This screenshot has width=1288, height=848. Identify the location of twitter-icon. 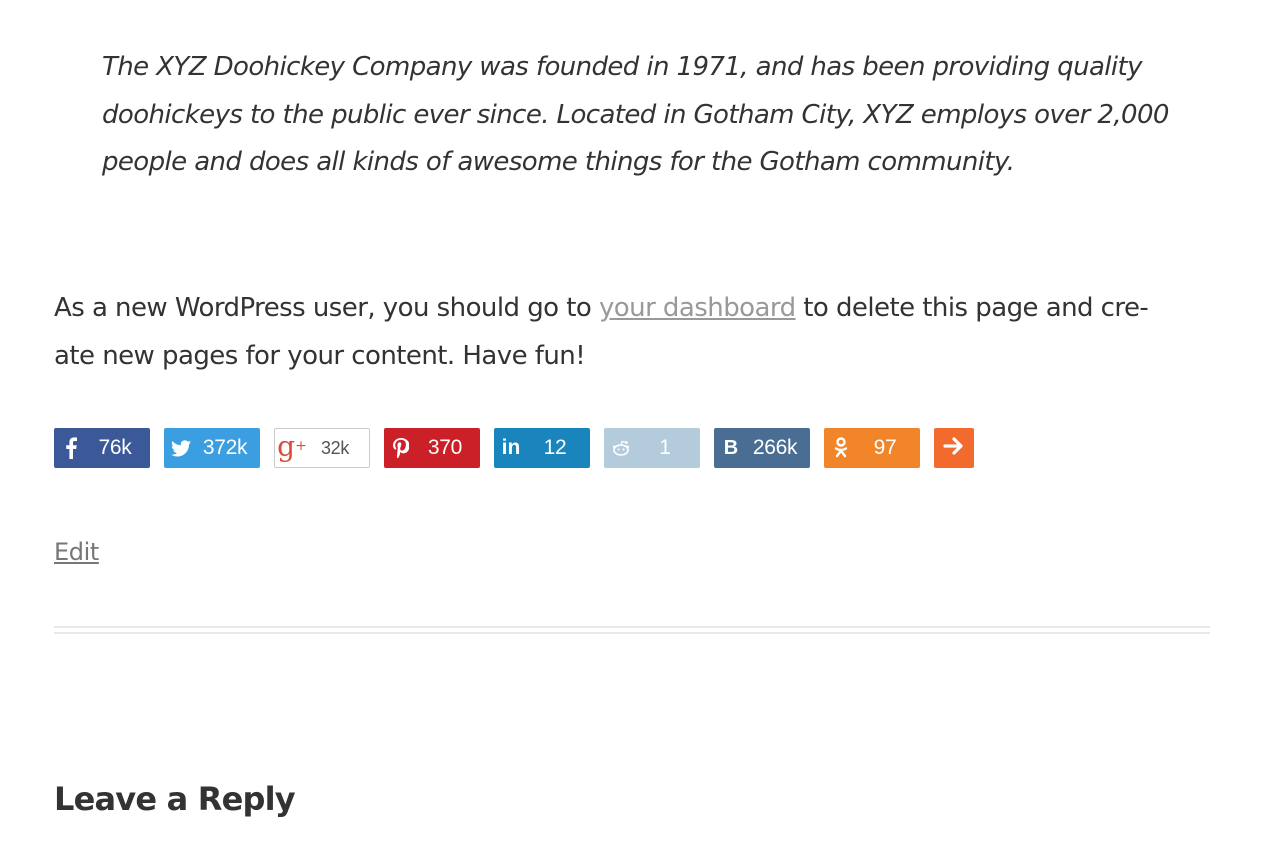
(181, 448).